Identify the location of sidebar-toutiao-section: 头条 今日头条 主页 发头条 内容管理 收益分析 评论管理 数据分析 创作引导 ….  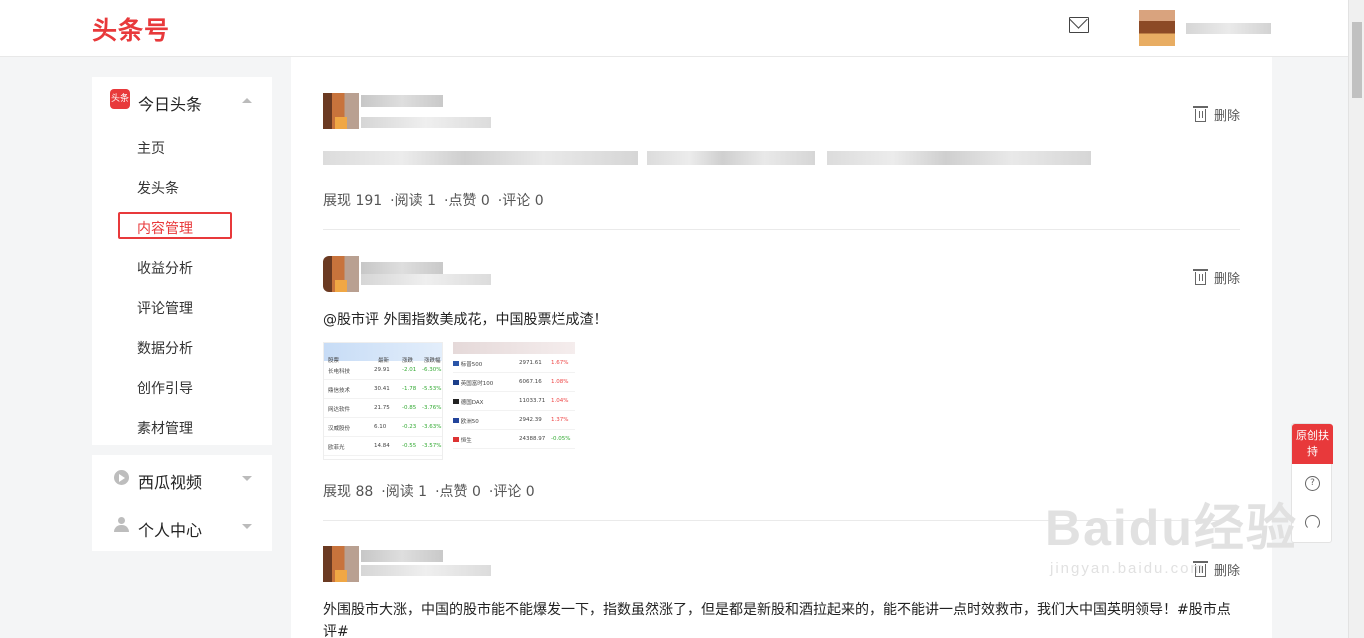
(182, 261).